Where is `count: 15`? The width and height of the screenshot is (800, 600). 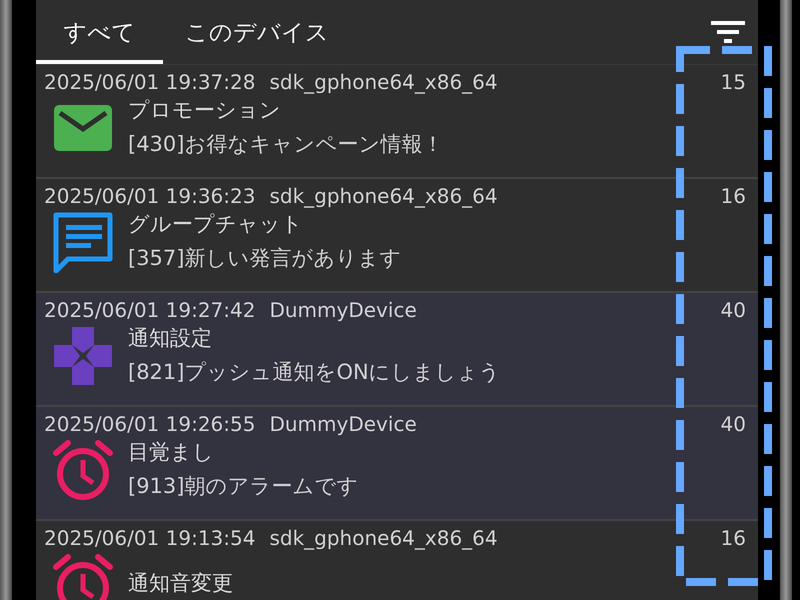 count: 15 is located at coordinates (733, 82).